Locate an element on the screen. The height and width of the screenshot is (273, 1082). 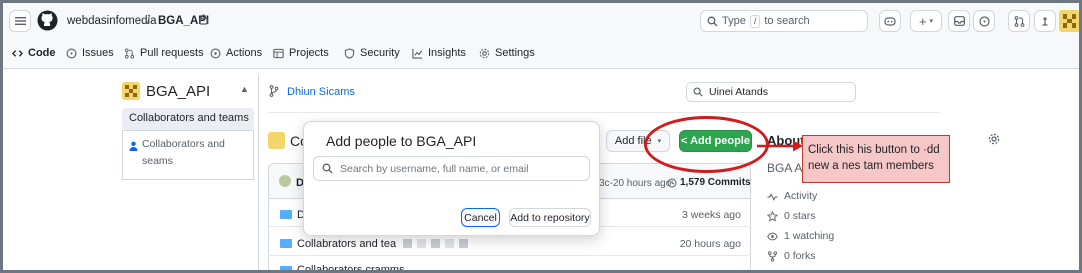
global-search-input: Type / to search is located at coordinates (784, 21).